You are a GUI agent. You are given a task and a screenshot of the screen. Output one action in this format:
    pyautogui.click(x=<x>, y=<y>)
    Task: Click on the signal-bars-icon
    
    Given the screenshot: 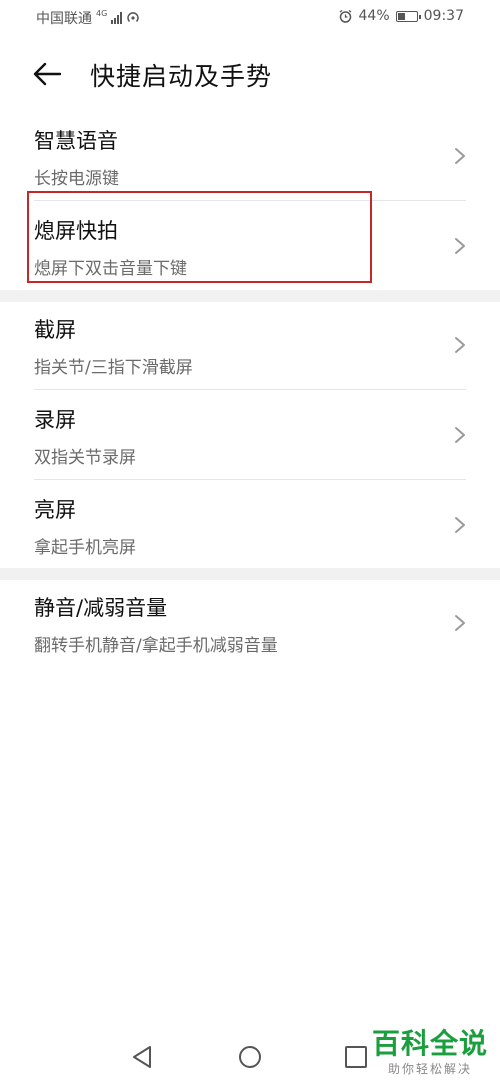 What is the action you would take?
    pyautogui.click(x=117, y=18)
    